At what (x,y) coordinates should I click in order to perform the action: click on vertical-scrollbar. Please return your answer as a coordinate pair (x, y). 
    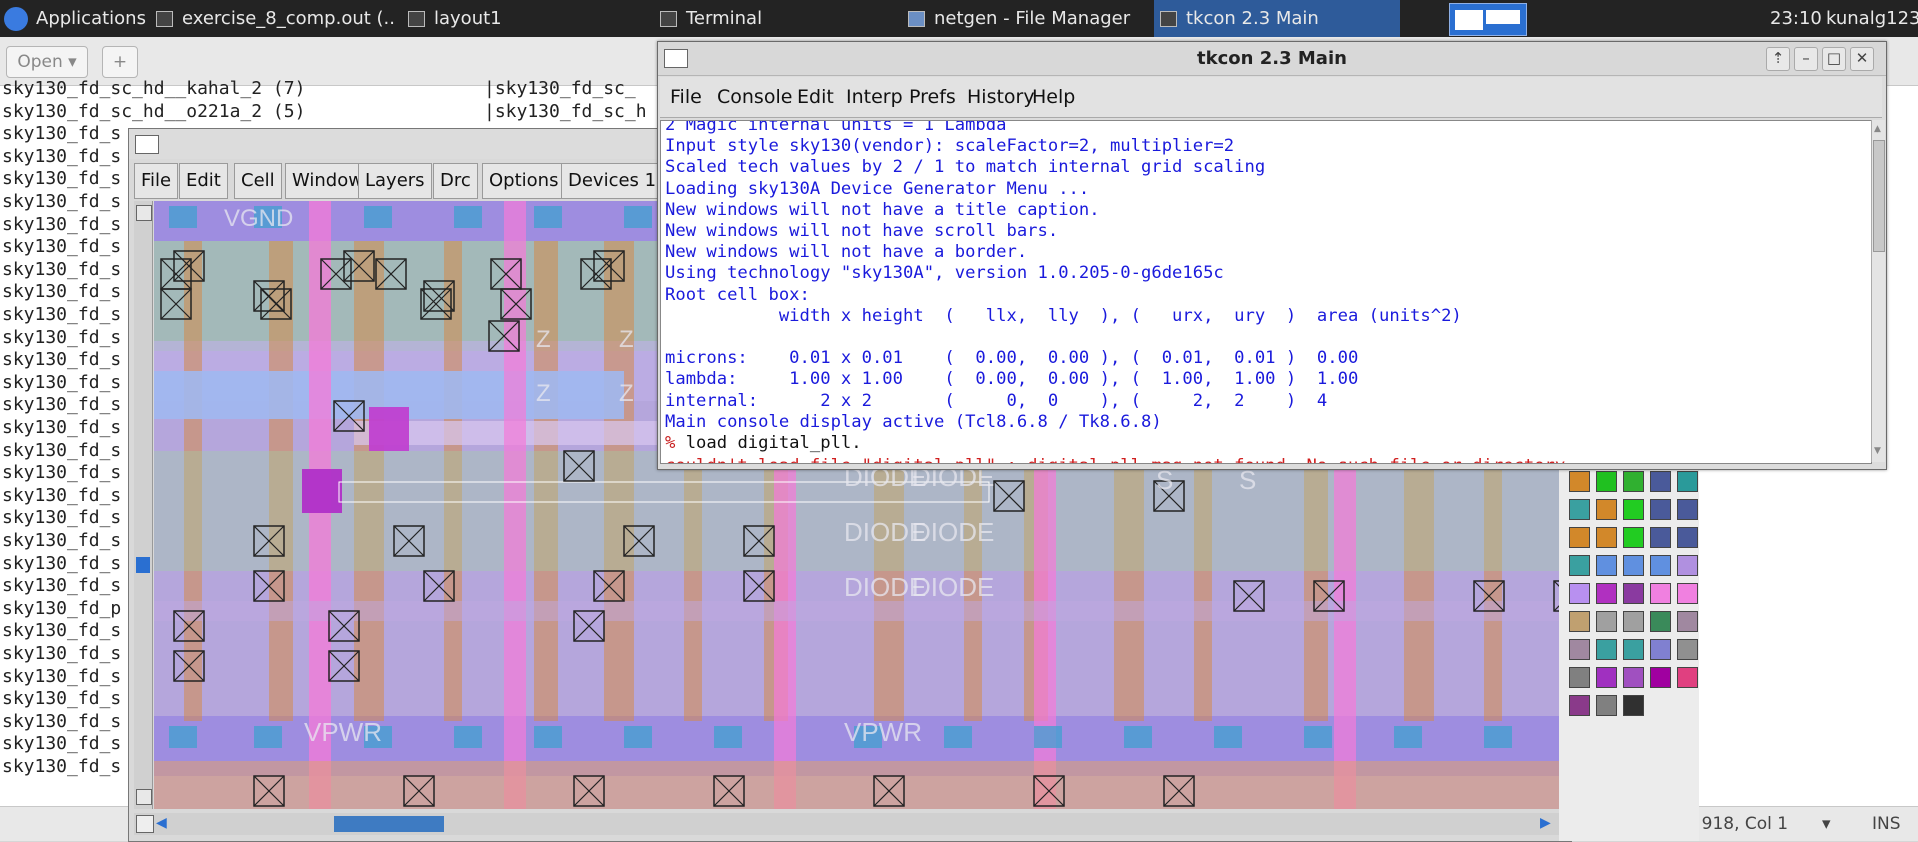
    Looking at the image, I should click on (143, 505).